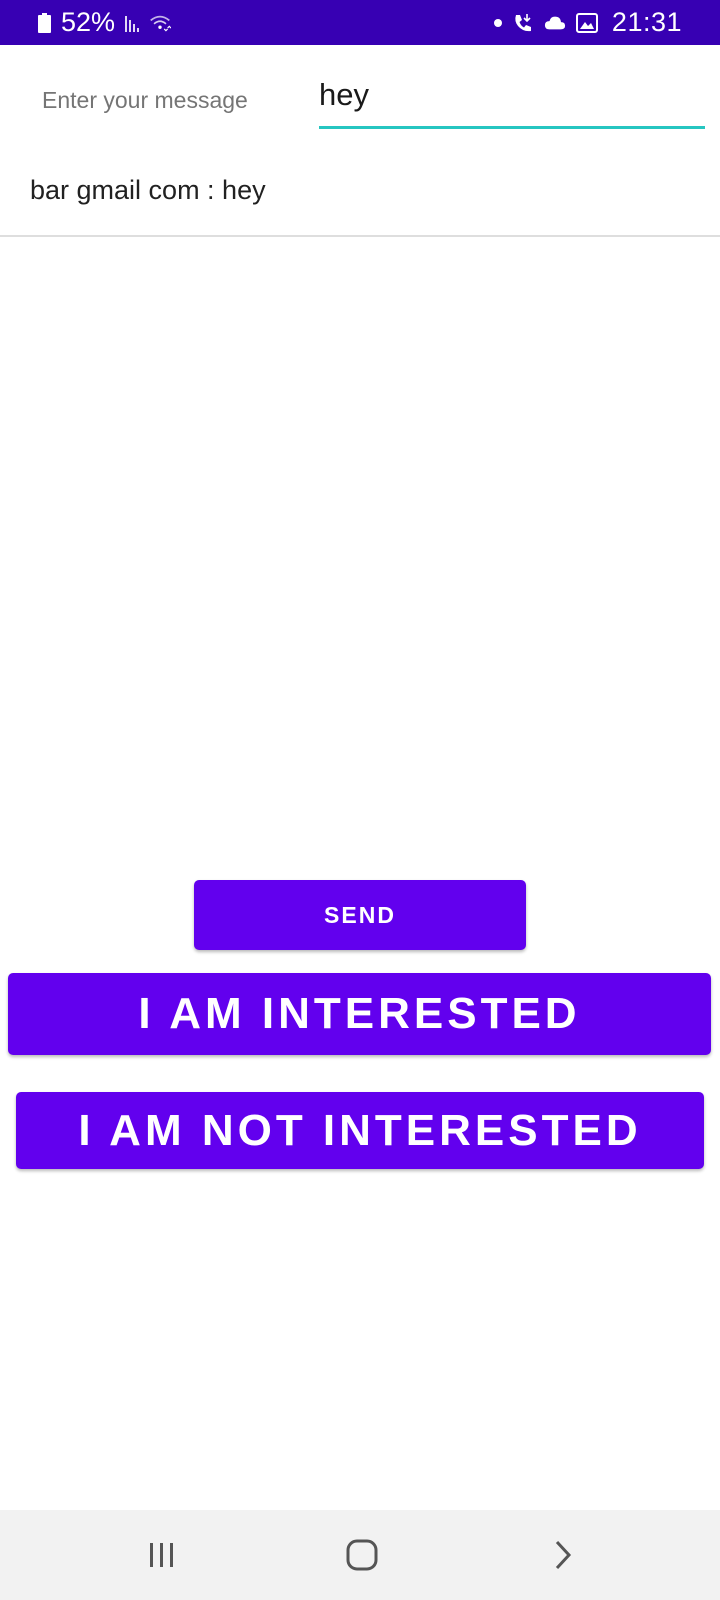  I want to click on status-bar: 52% 21:31, so click(360, 22).